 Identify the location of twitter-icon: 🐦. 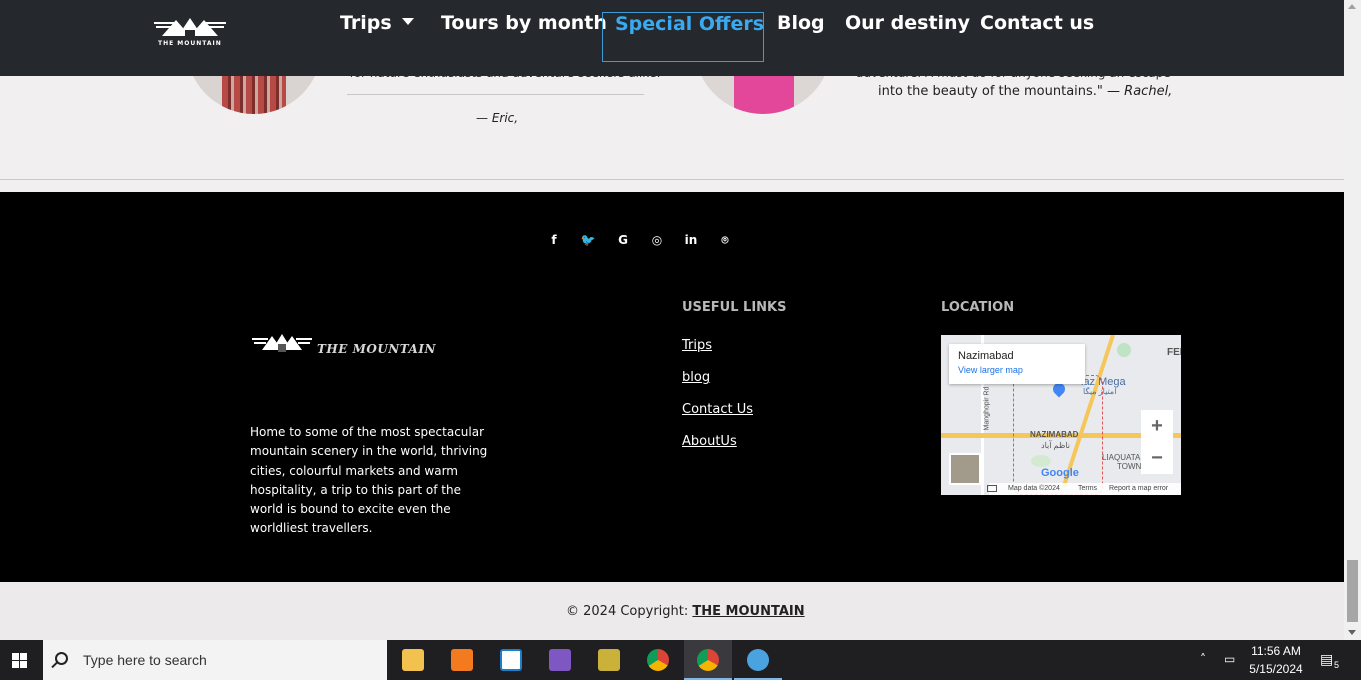
(588, 240).